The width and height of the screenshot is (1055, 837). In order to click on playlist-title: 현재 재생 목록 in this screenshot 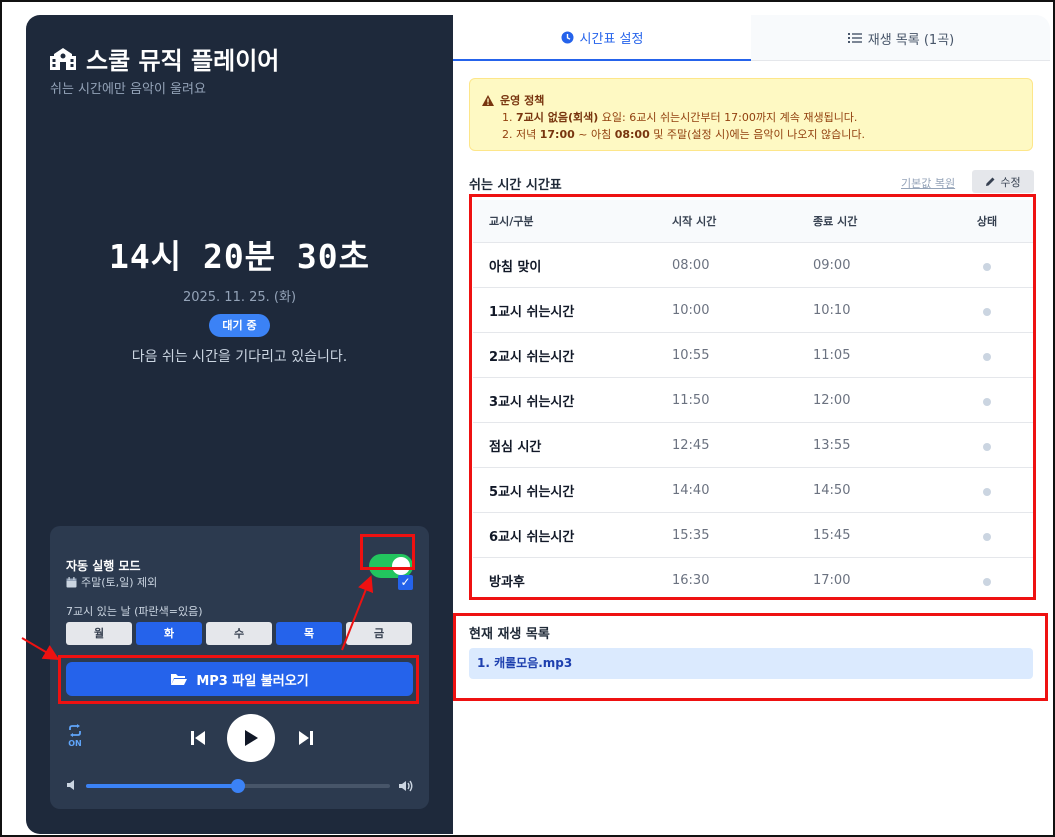, I will do `click(509, 634)`.